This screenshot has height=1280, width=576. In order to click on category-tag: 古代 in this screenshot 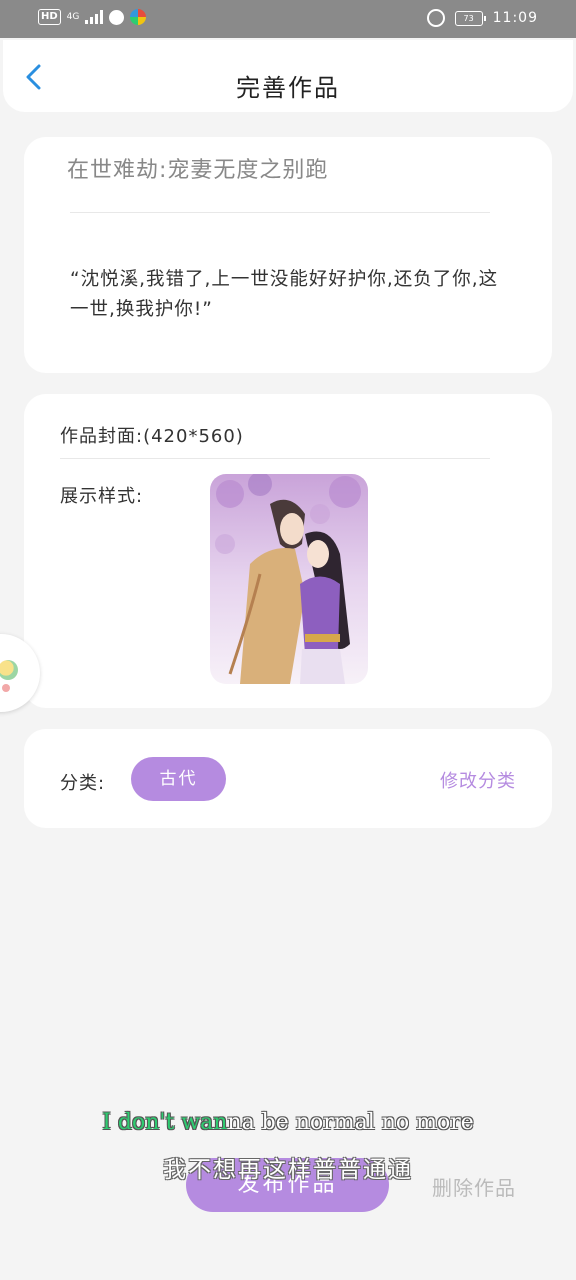, I will do `click(178, 779)`.